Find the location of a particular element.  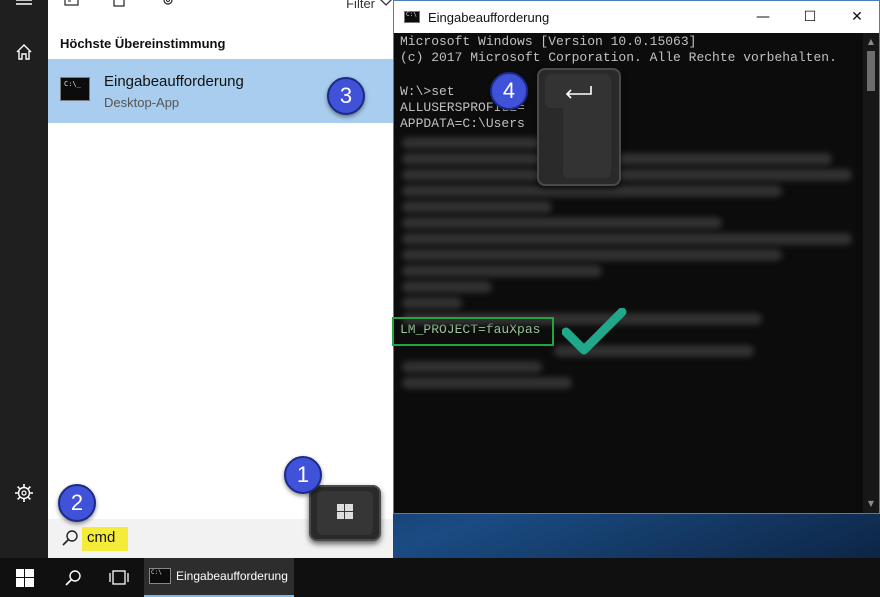

callout-badge-1: 1 is located at coordinates (303, 475).